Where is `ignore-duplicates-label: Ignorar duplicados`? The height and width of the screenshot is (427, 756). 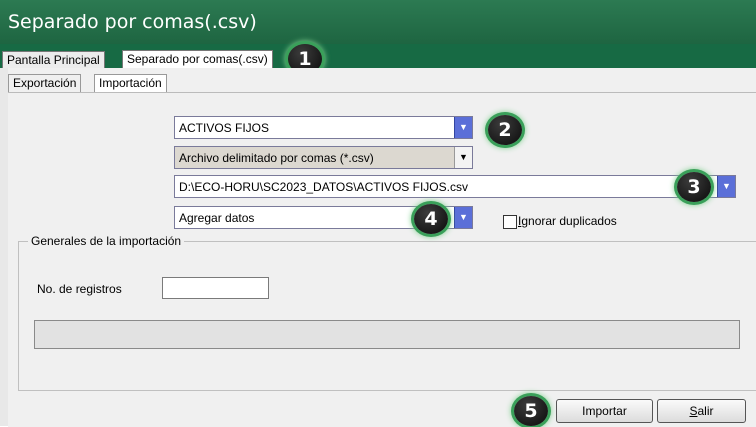 ignore-duplicates-label: Ignorar duplicados is located at coordinates (567, 221).